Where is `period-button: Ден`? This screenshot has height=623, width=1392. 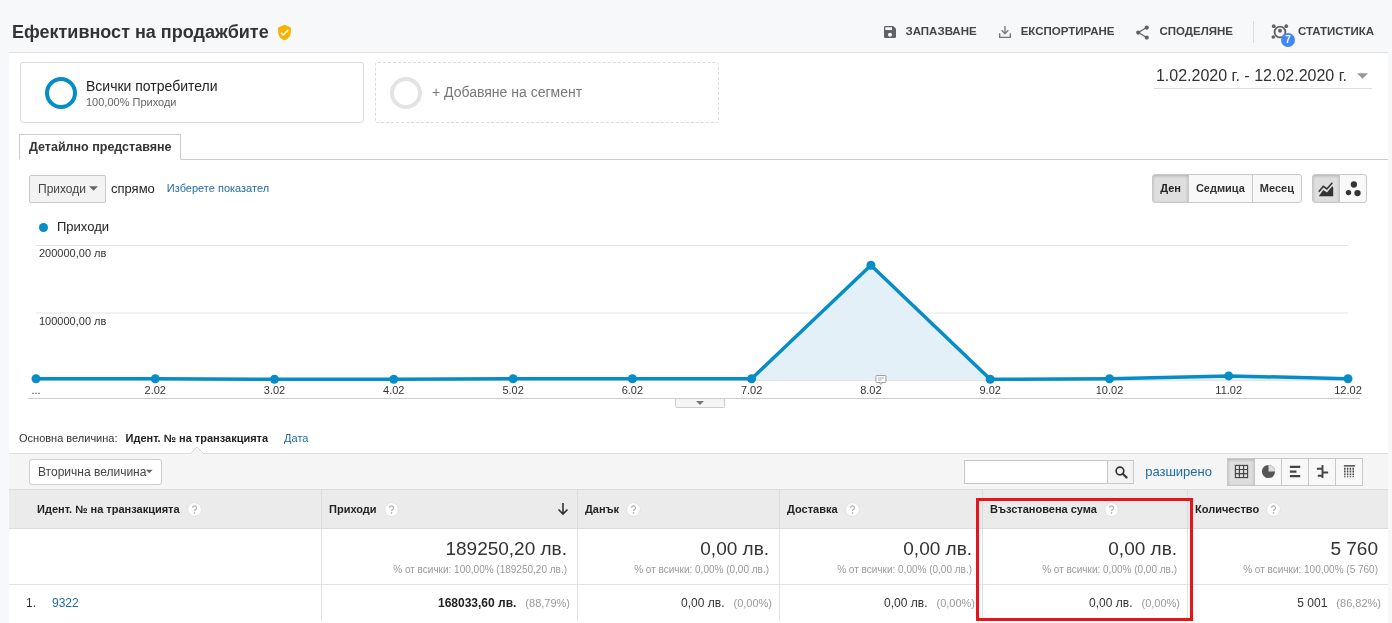
period-button: Ден is located at coordinates (1170, 188).